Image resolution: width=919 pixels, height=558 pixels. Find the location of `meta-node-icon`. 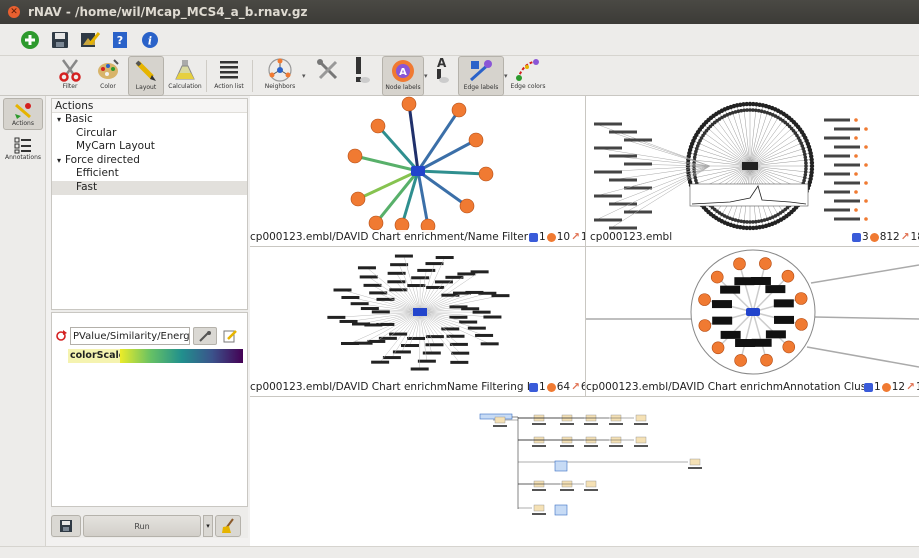

meta-node-icon is located at coordinates (868, 387).